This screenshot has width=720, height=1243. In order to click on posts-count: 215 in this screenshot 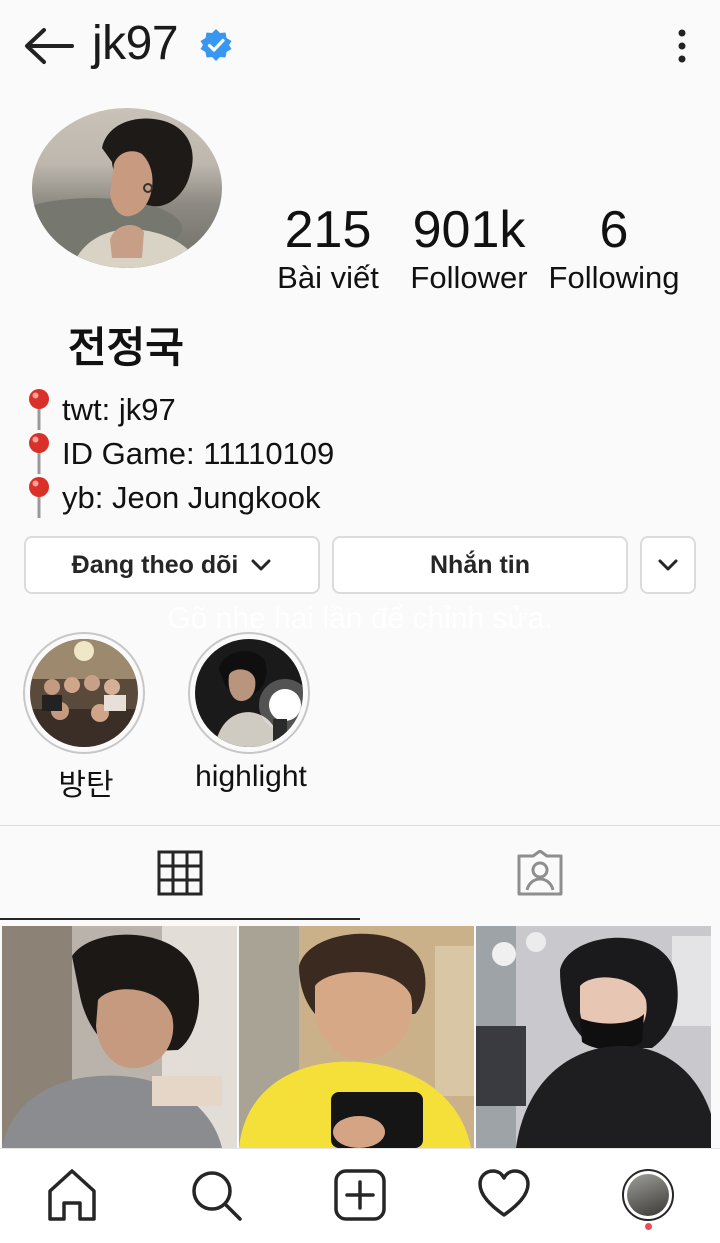, I will do `click(328, 230)`.